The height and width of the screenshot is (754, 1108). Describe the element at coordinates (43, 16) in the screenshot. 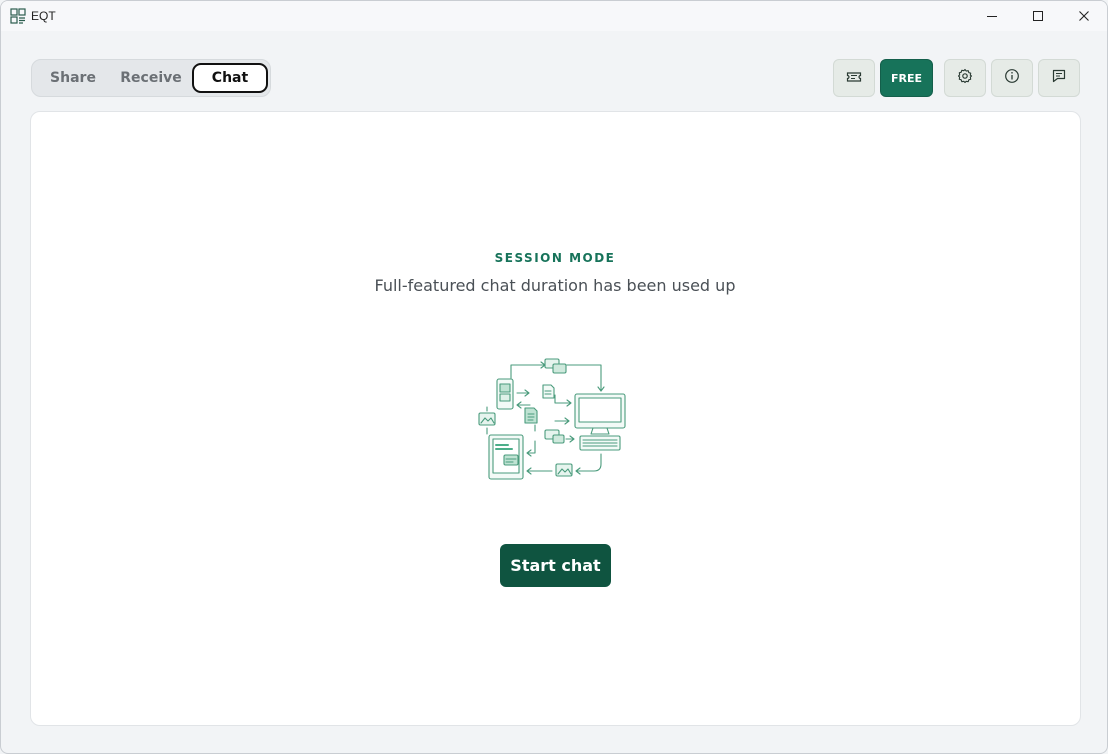

I see `window-title: EQT` at that location.